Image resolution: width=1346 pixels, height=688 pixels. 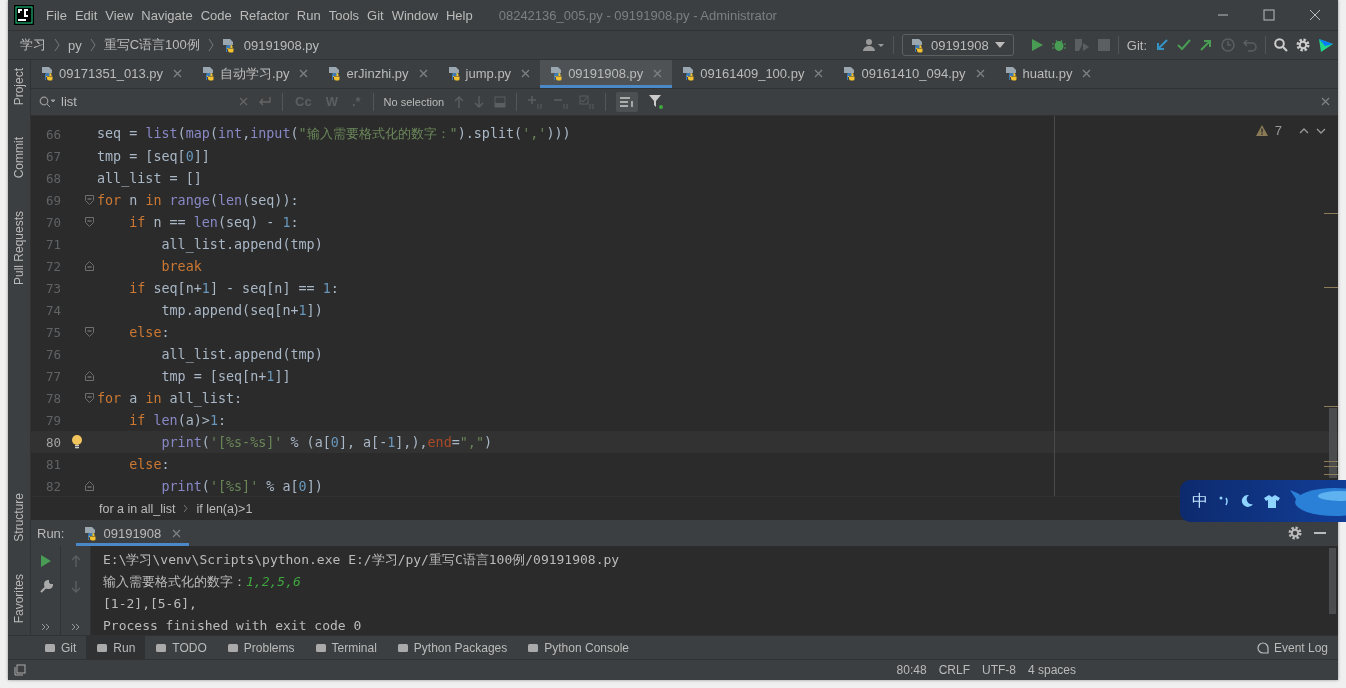 What do you see at coordinates (20, 670) in the screenshot?
I see `panel-toggle-icon` at bounding box center [20, 670].